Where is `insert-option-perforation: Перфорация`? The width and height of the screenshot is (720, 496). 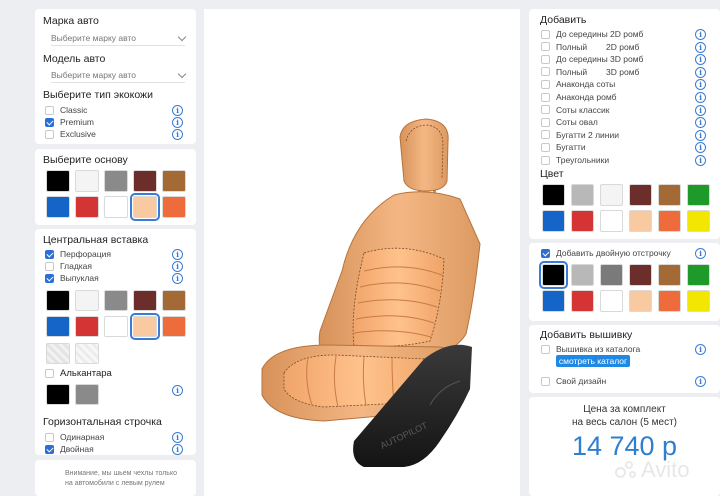
insert-option-perforation: Перфорация is located at coordinates (78, 254).